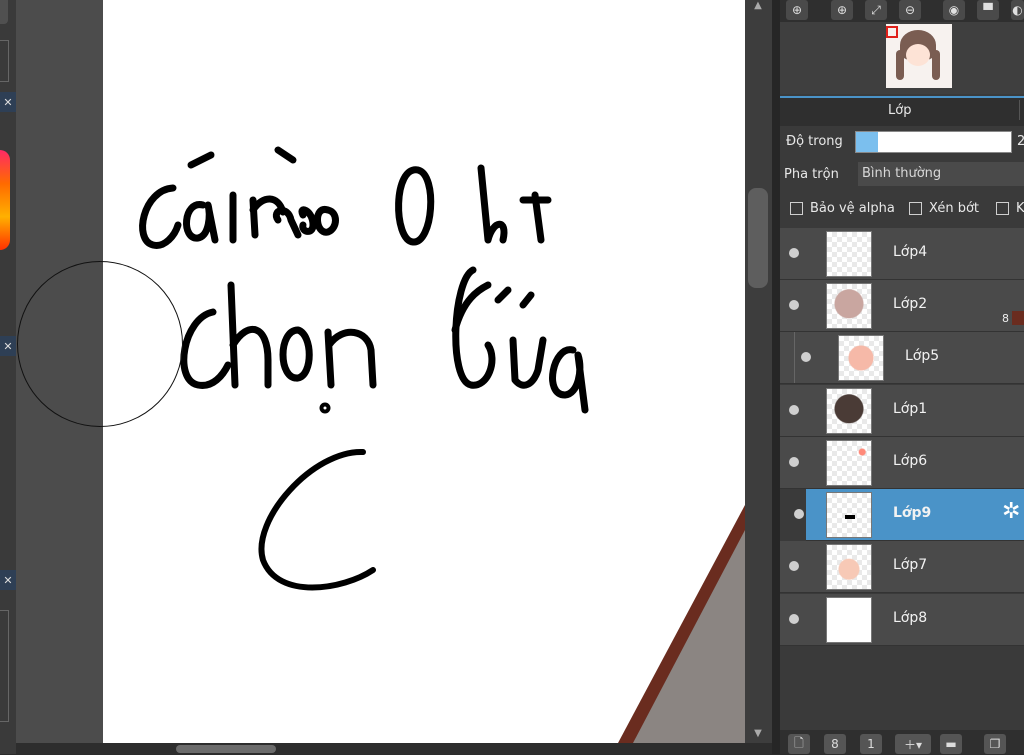 Image resolution: width=1024 pixels, height=755 pixels. I want to click on protect-alpha-label: Bảo vệ alpha, so click(852, 208).